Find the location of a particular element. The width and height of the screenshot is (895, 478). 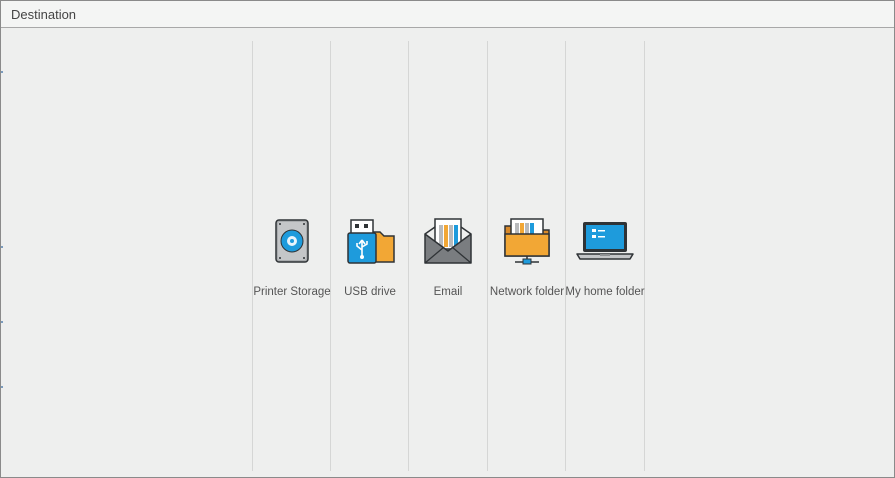

dialog-title: Destination is located at coordinates (44, 14).